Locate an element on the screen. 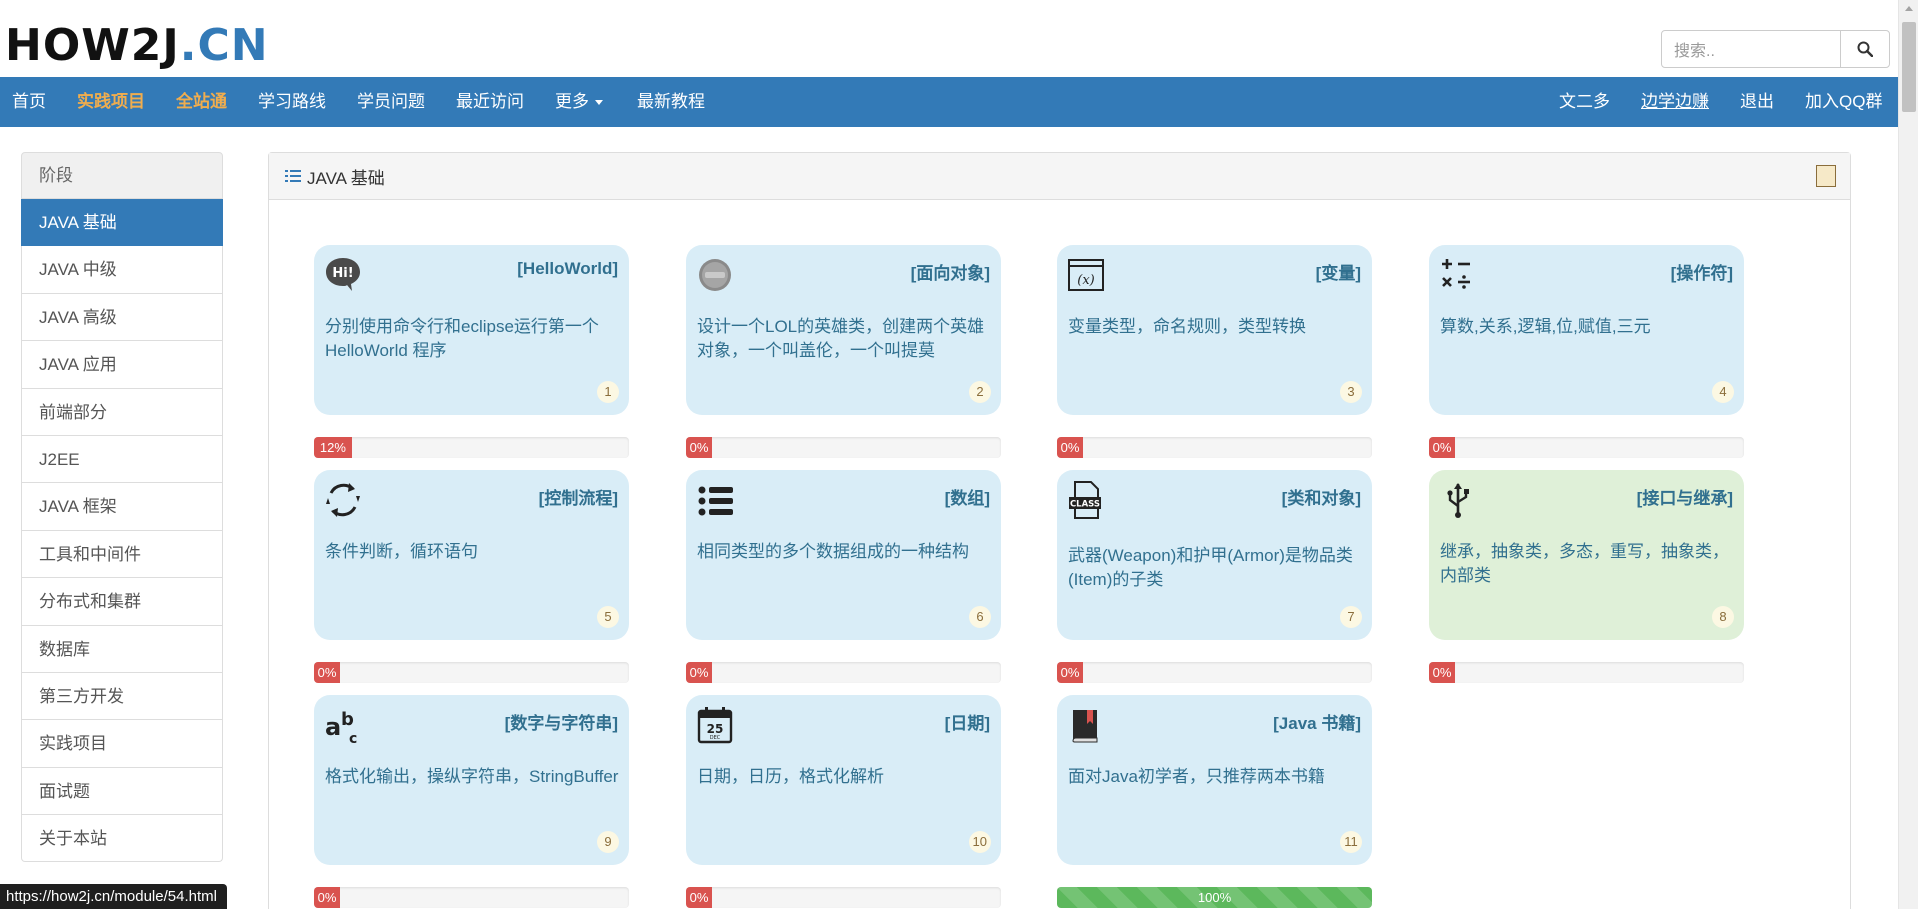 This screenshot has width=1918, height=909. card-title: [控制流程] is located at coordinates (578, 496).